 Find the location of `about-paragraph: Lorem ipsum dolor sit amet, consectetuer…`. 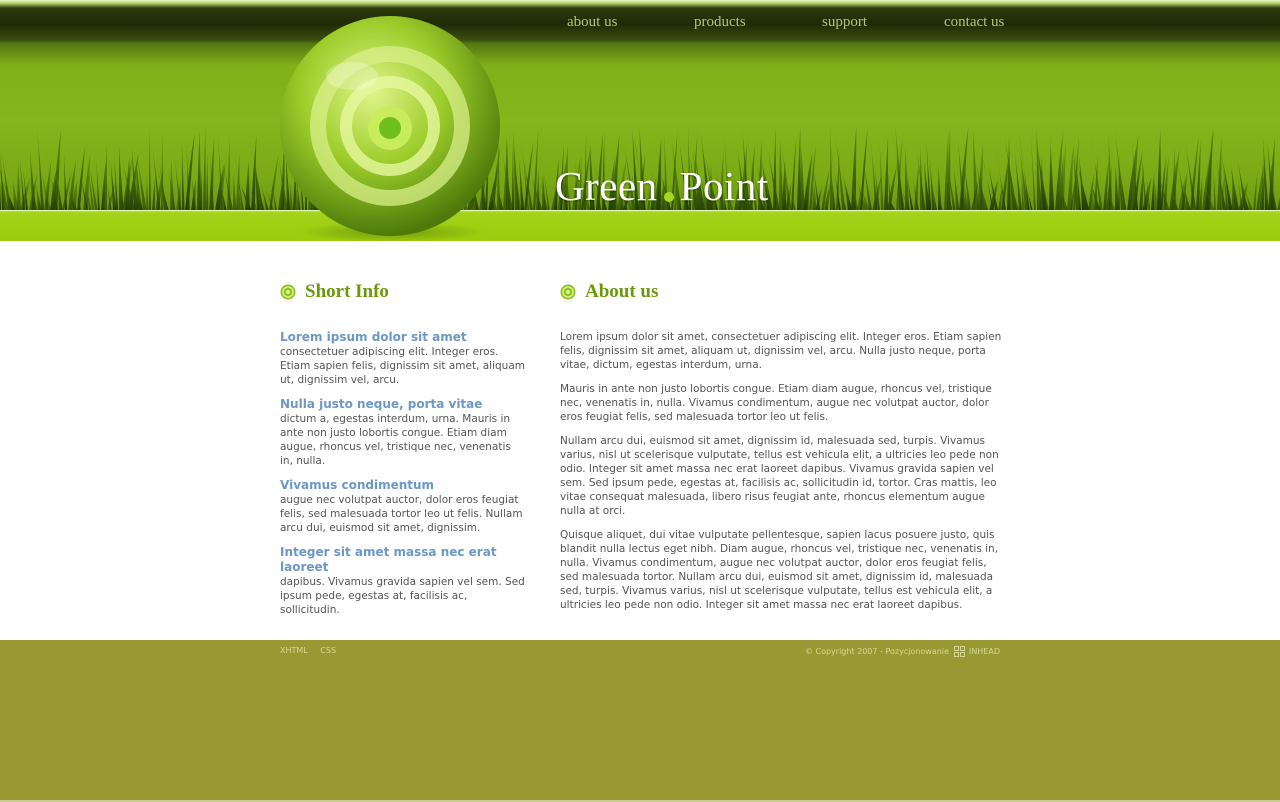

about-paragraph: Lorem ipsum dolor sit amet, consectetuer… is located at coordinates (781, 351).